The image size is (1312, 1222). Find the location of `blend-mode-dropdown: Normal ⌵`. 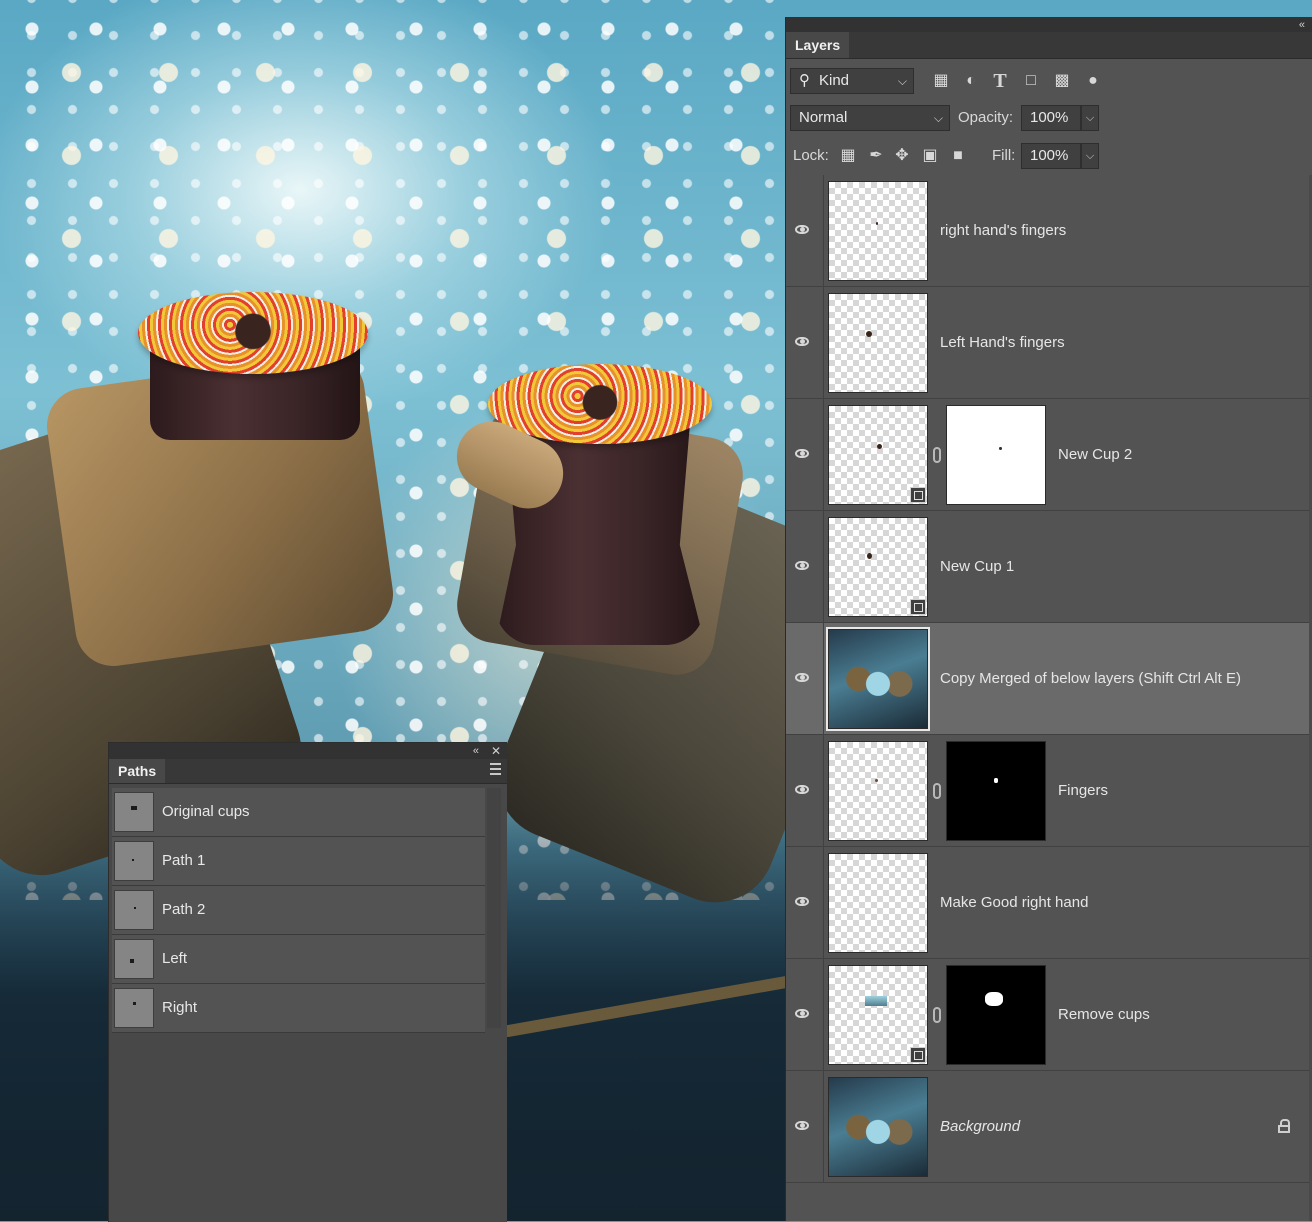

blend-mode-dropdown: Normal ⌵ is located at coordinates (870, 118).